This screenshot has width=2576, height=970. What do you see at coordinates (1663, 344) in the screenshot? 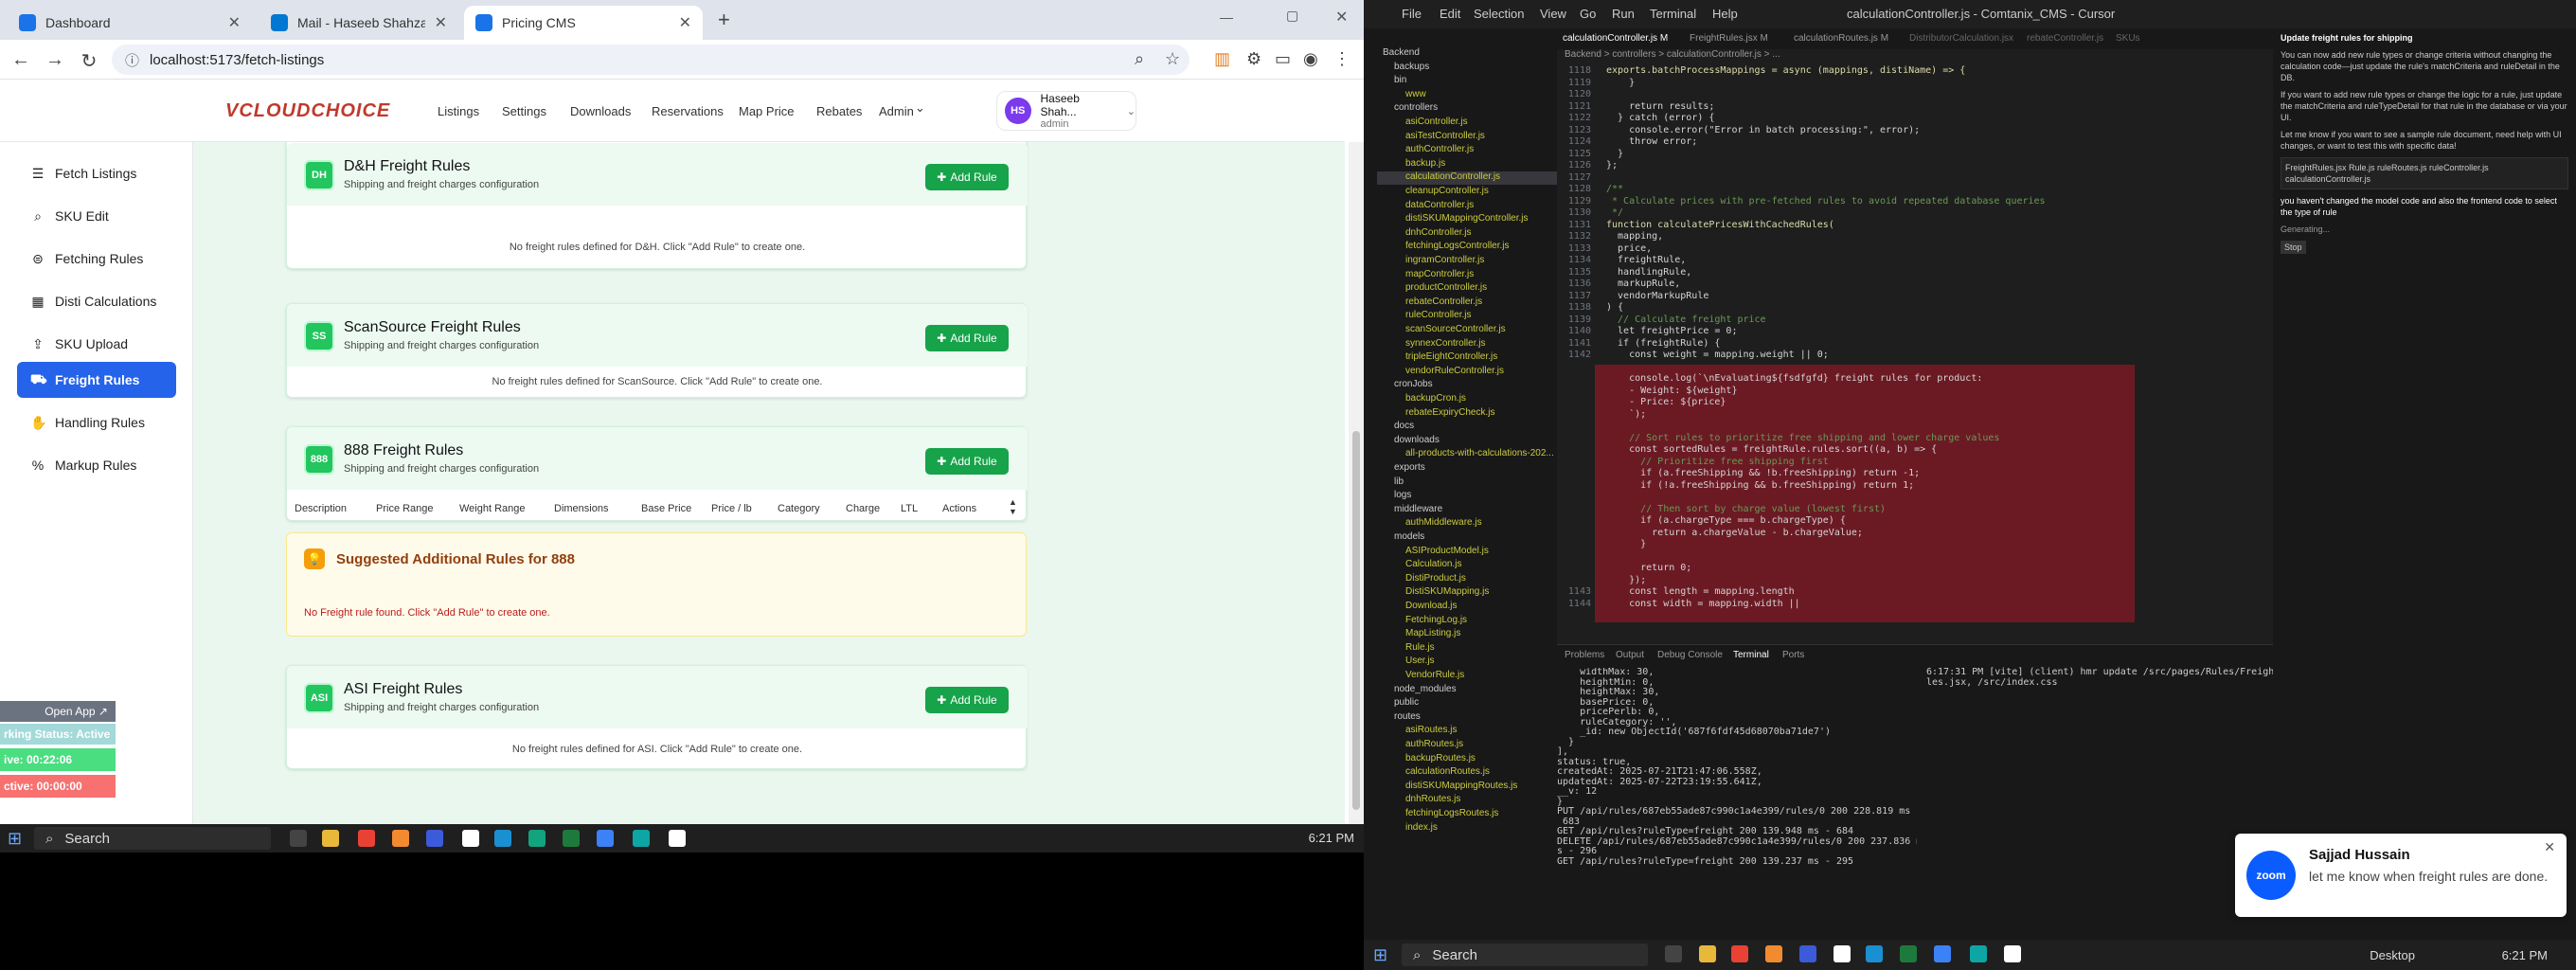
I see `code-text: if (freightRule) {` at bounding box center [1663, 344].